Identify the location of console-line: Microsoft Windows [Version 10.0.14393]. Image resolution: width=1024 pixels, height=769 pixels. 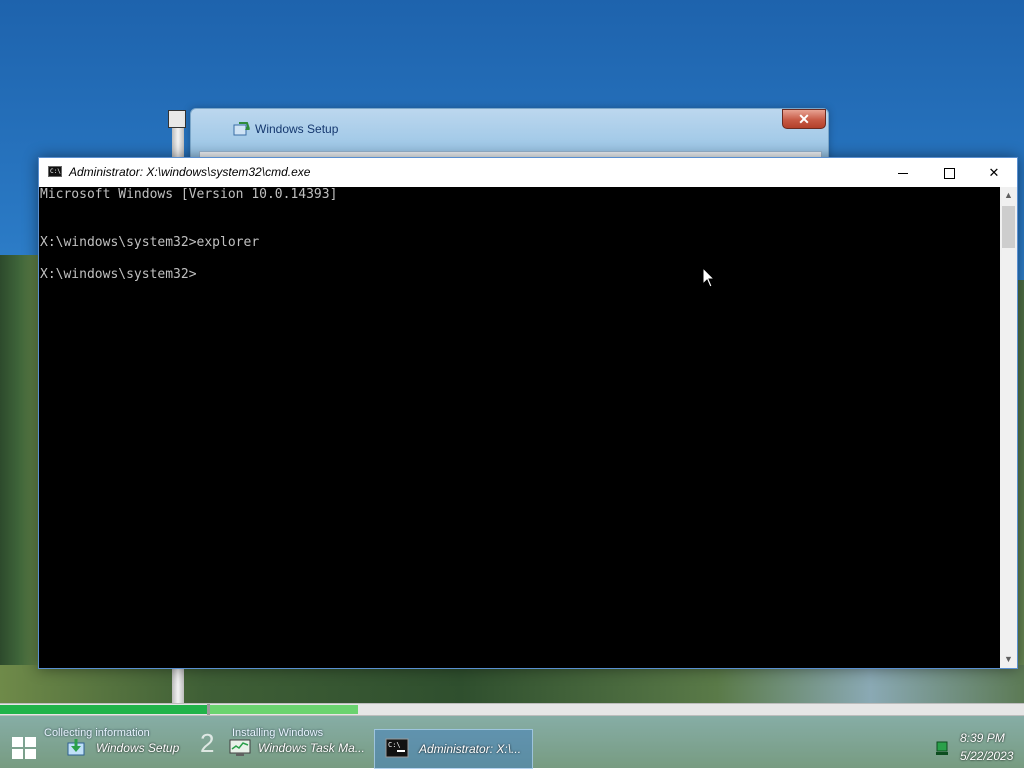
(189, 194).